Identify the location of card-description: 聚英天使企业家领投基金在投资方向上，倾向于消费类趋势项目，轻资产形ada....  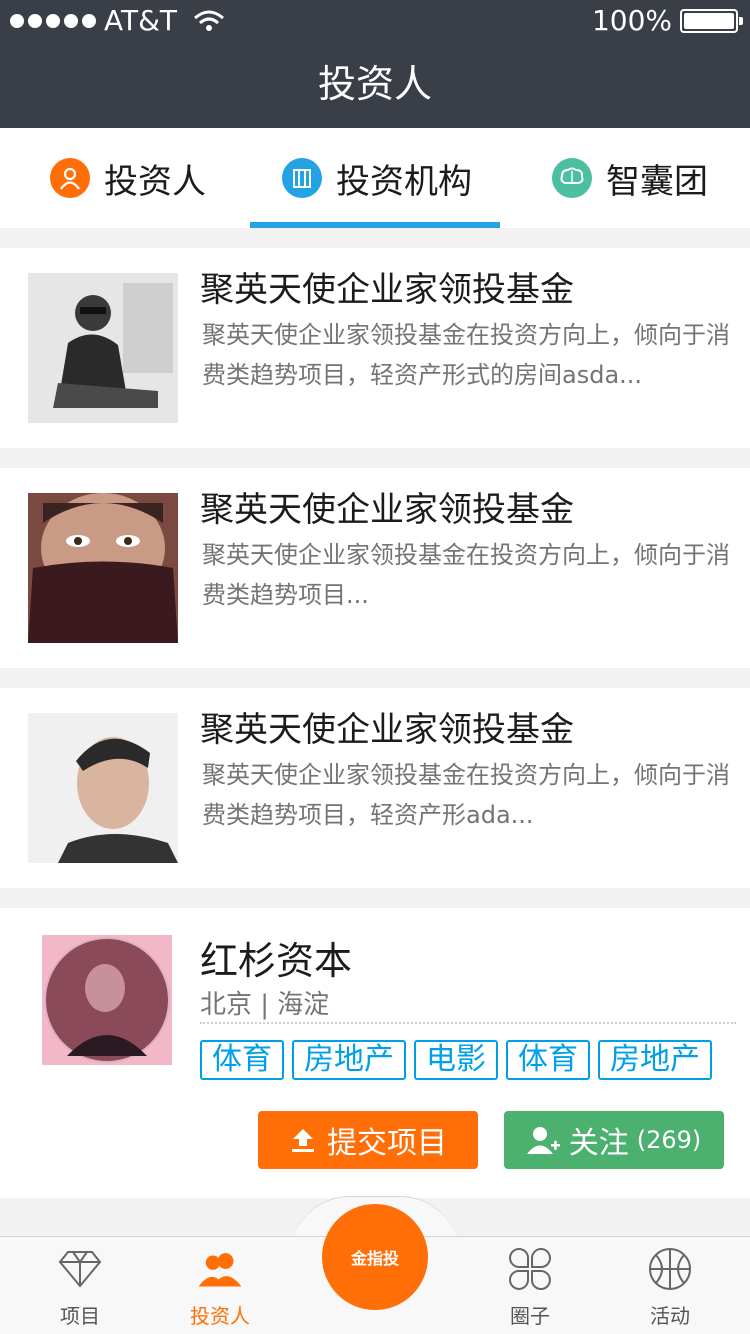
(466, 795).